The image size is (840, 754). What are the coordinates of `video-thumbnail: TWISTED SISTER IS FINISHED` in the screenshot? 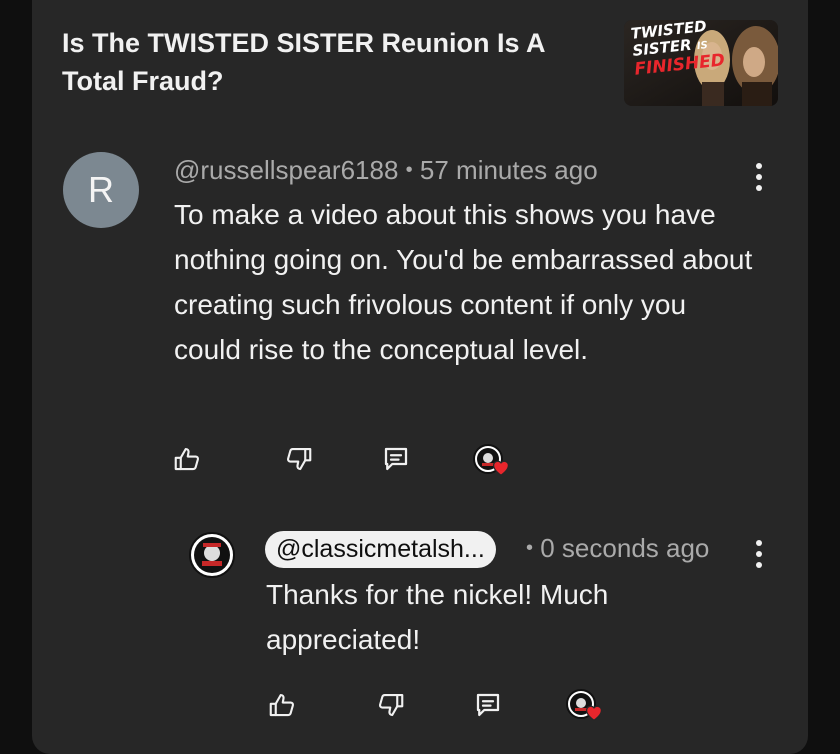 It's located at (701, 63).